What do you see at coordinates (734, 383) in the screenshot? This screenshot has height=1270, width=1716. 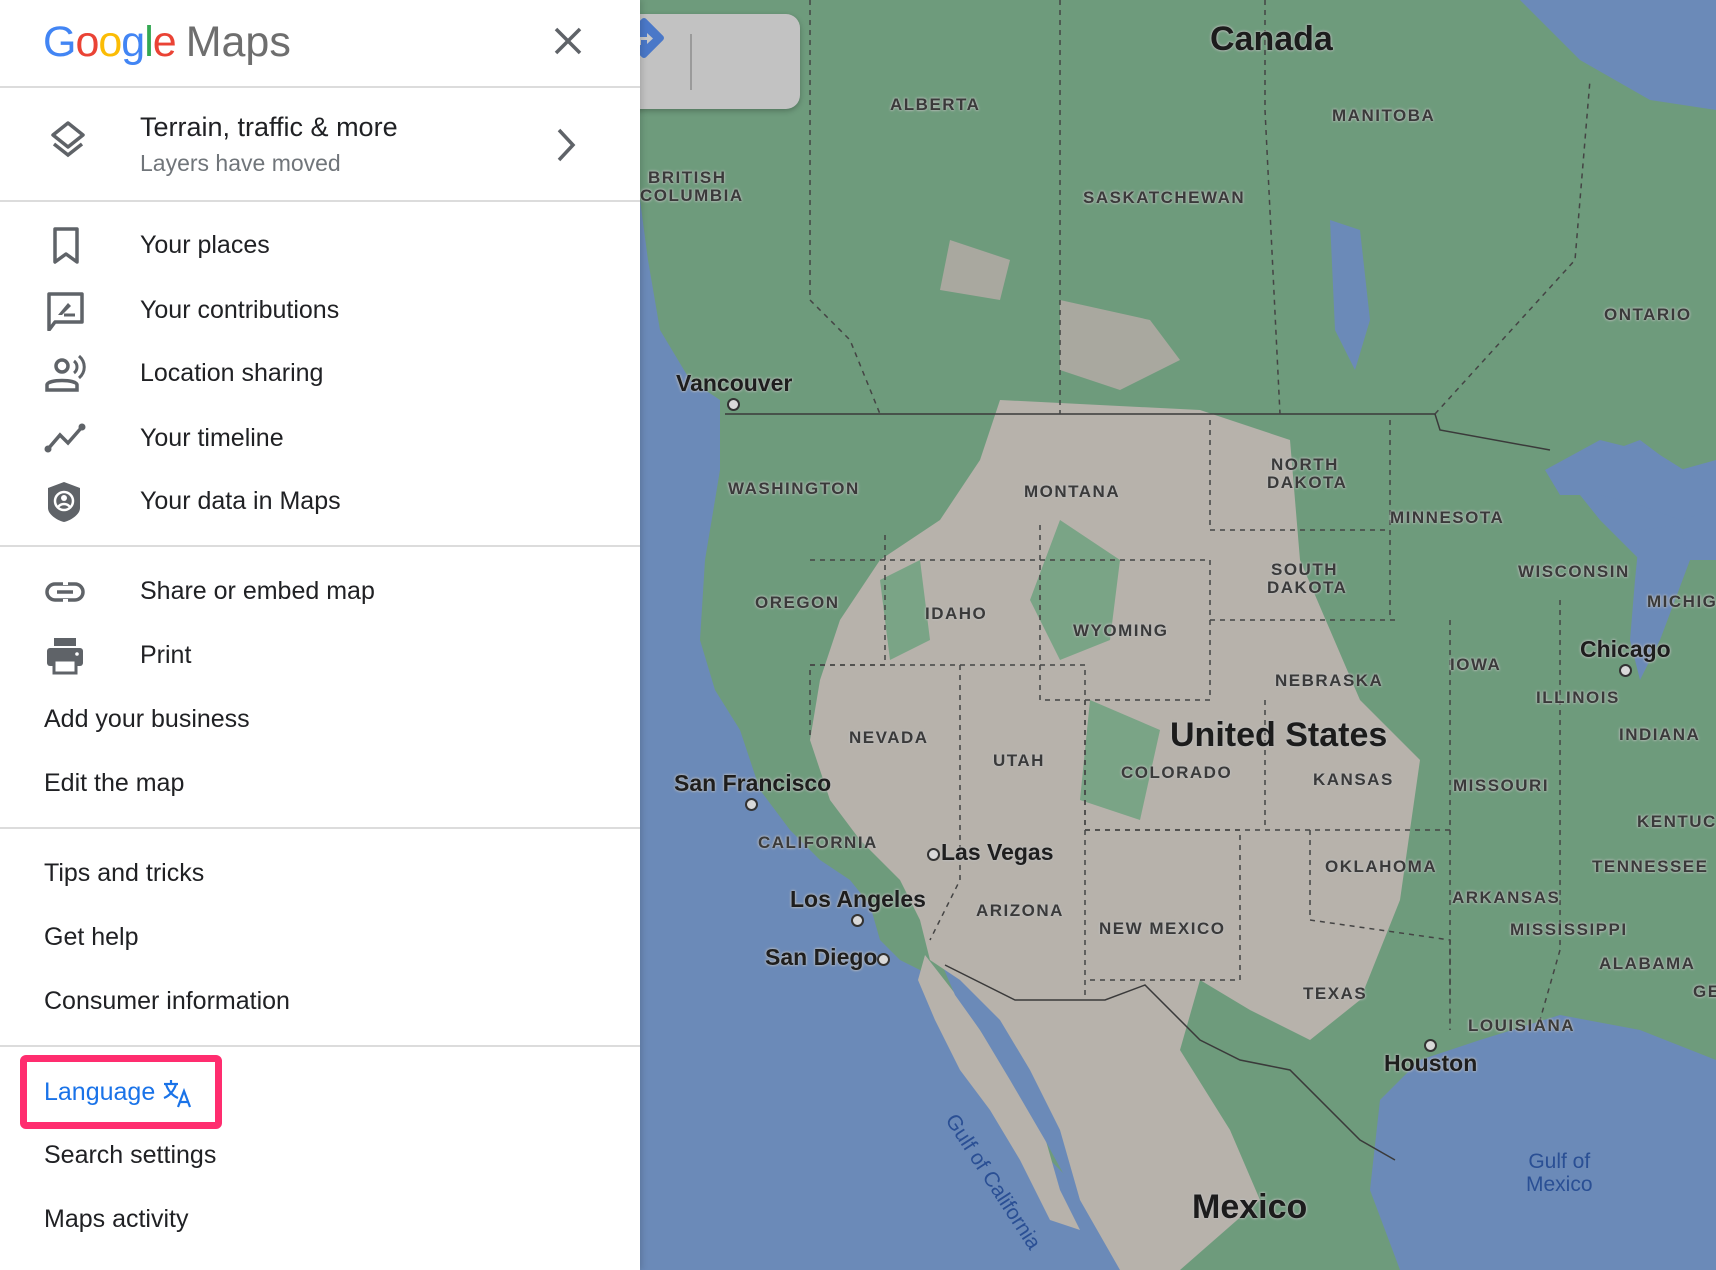 I see `map-label-city: Vancouver` at bounding box center [734, 383].